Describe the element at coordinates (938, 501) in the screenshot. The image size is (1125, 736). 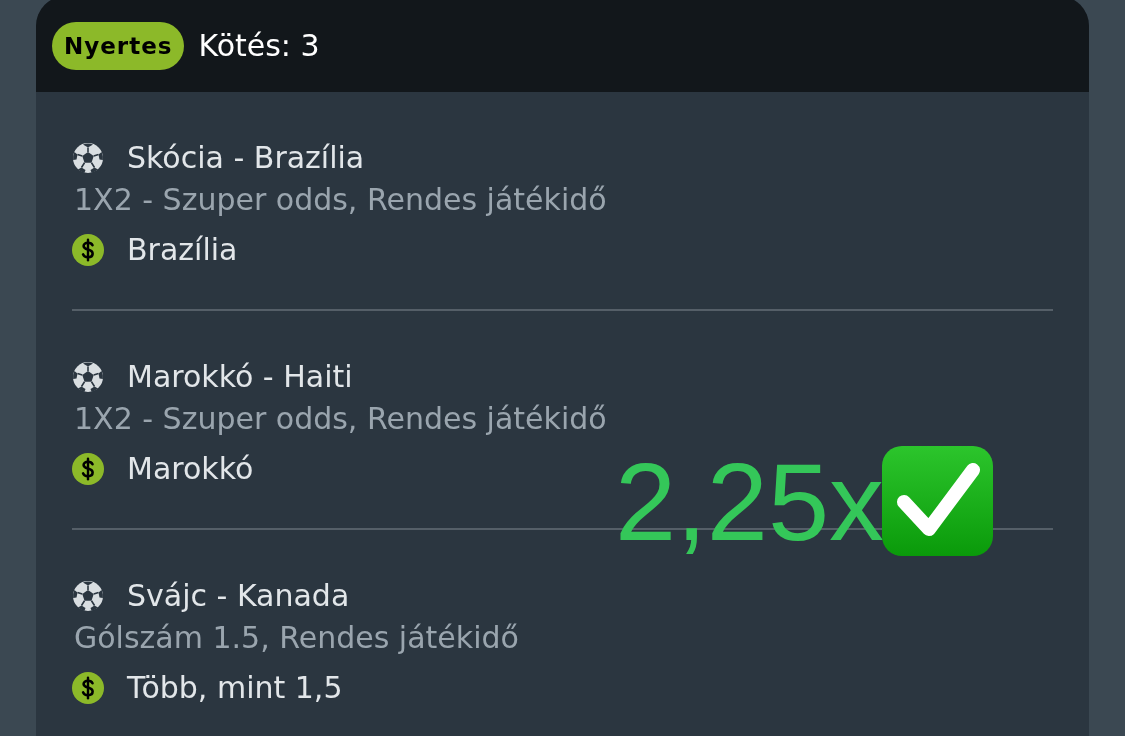
I see `check-mark-icon` at that location.